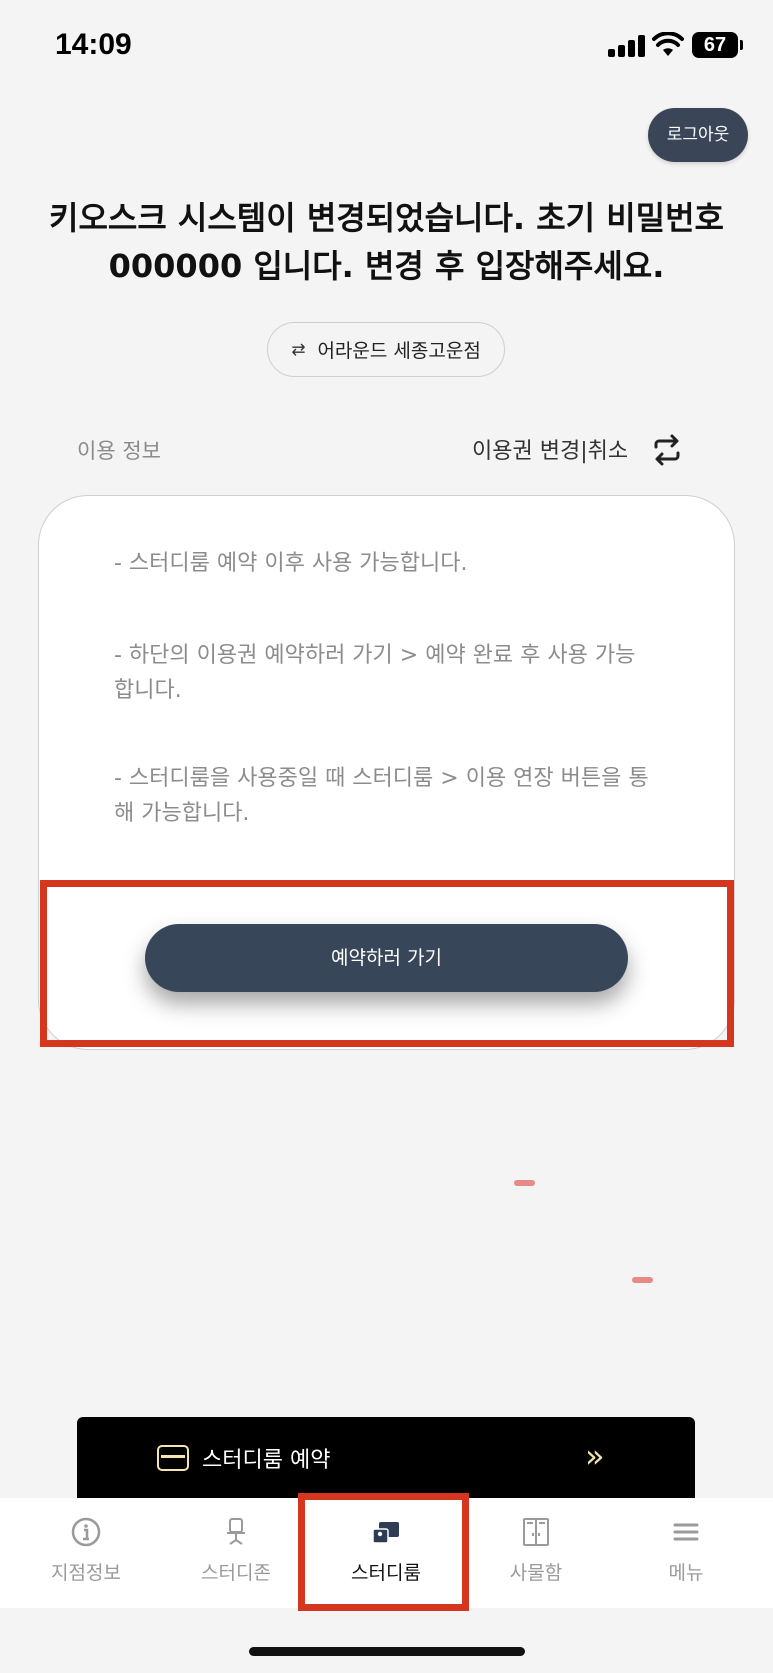 The height and width of the screenshot is (1673, 773). Describe the element at coordinates (594, 1456) in the screenshot. I see `double-chevron-icon: »` at that location.